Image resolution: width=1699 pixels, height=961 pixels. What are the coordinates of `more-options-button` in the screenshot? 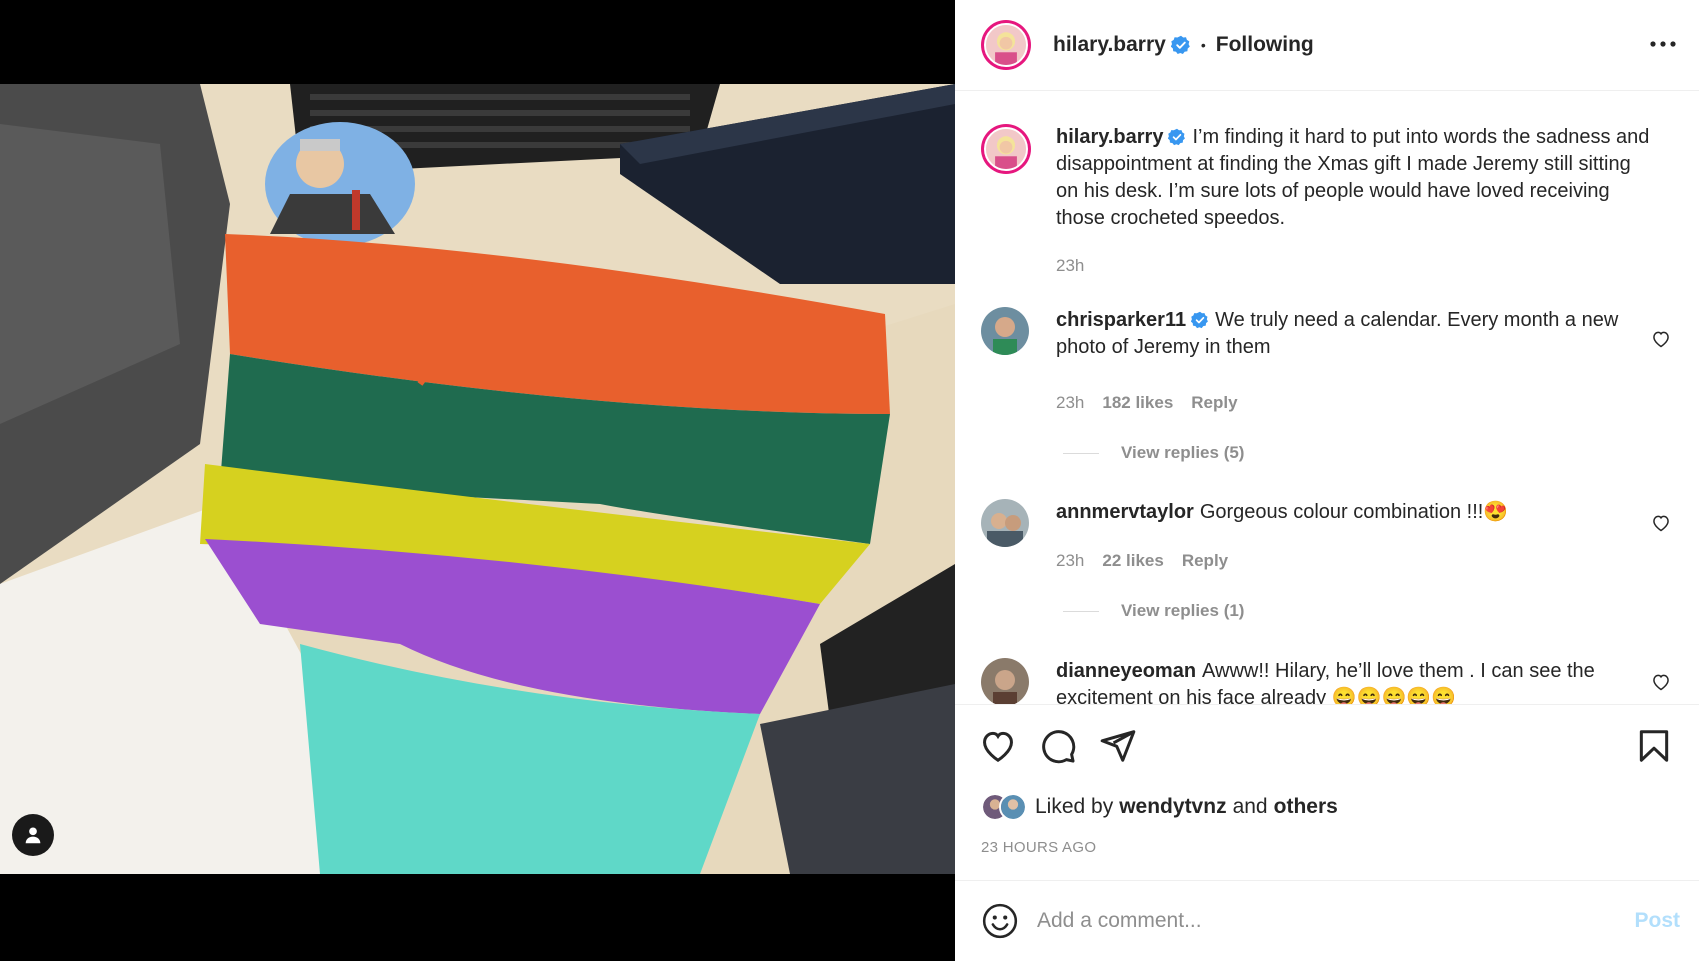 It's located at (1663, 44).